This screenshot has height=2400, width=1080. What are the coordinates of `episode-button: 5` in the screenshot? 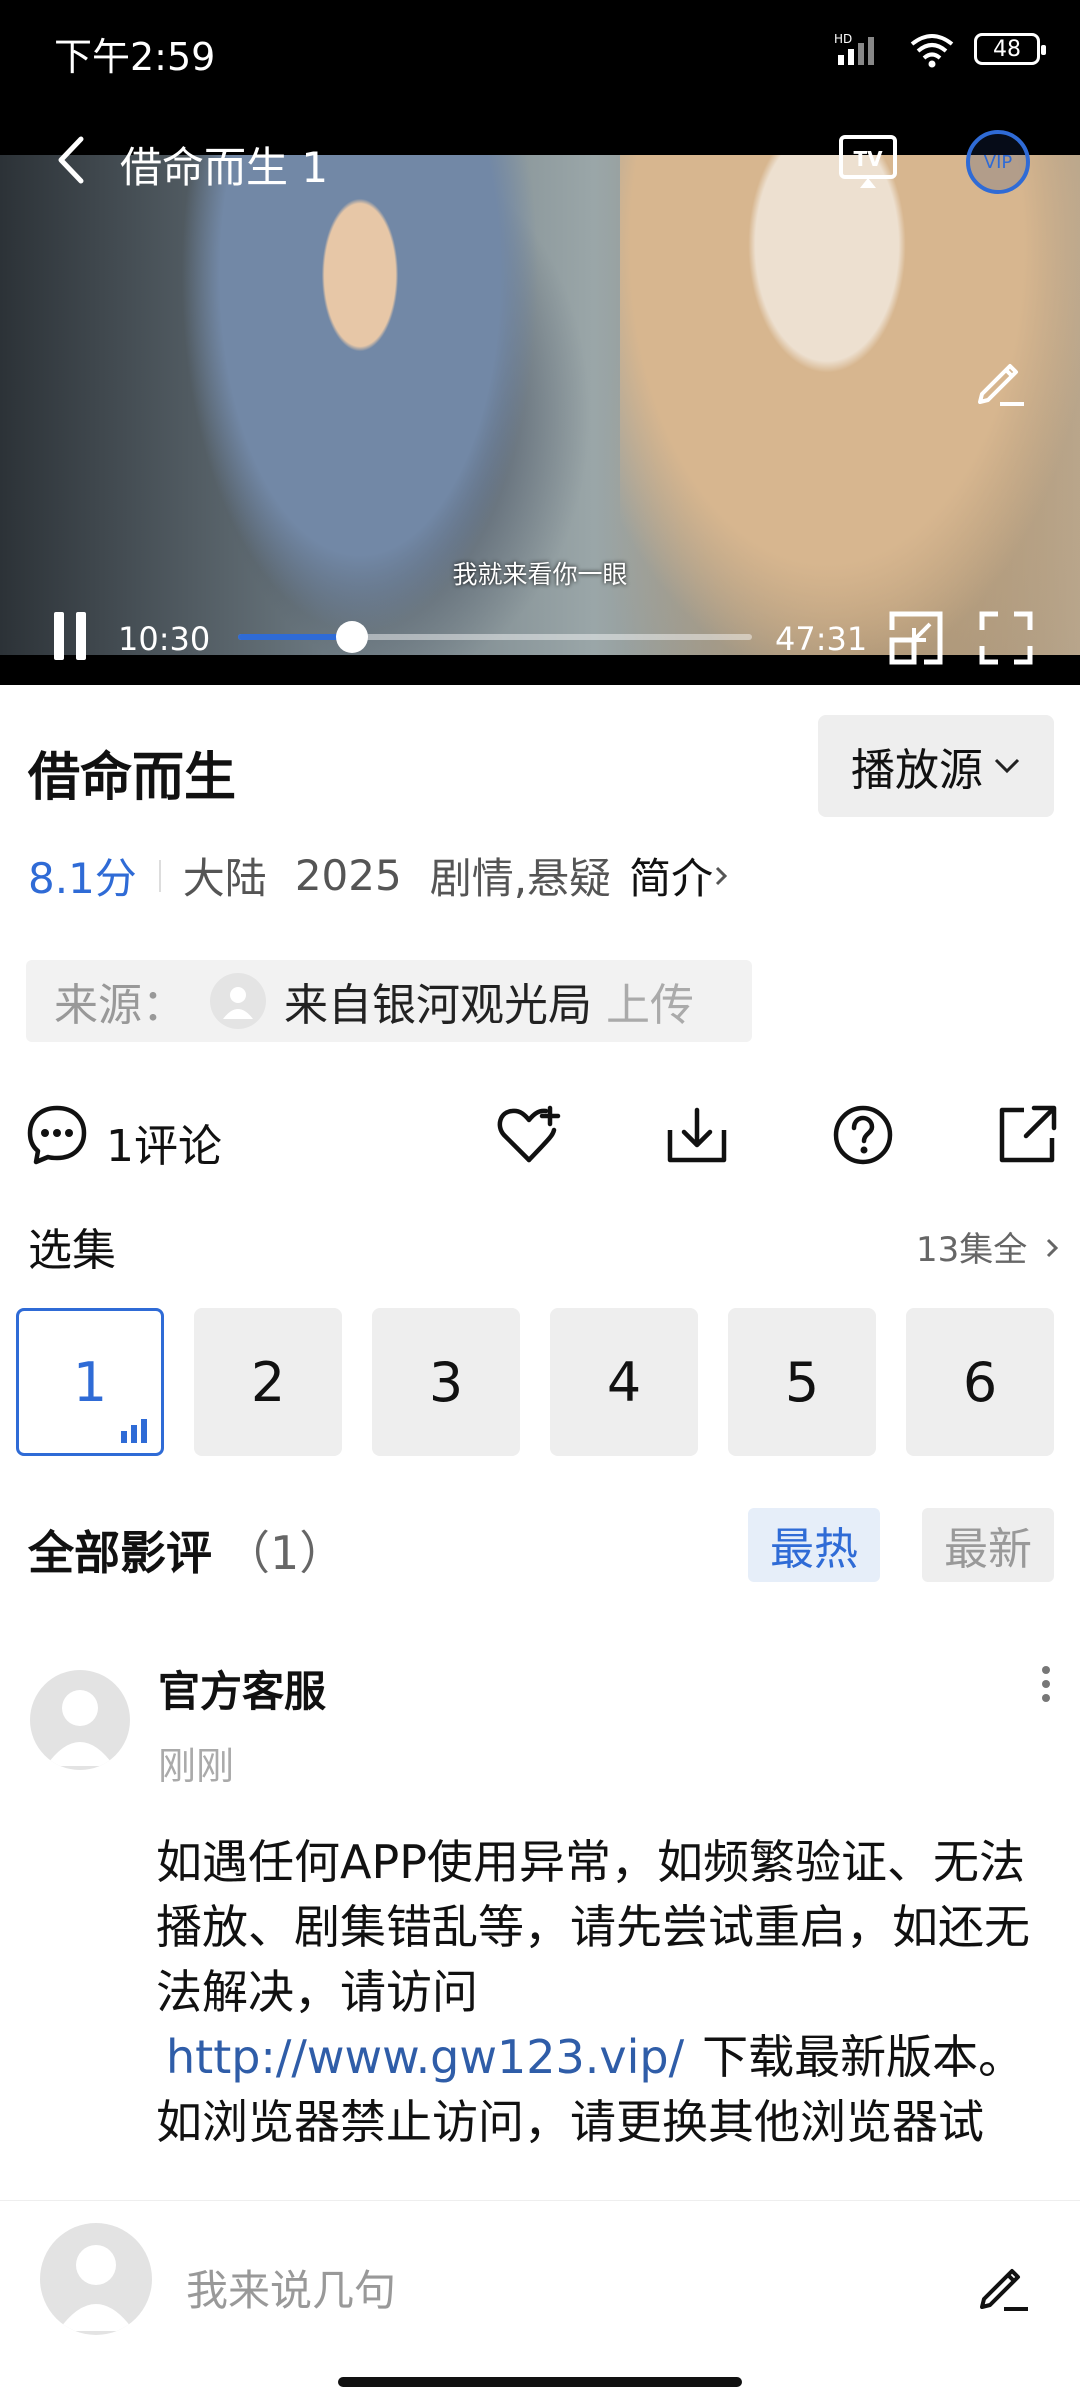 It's located at (802, 1382).